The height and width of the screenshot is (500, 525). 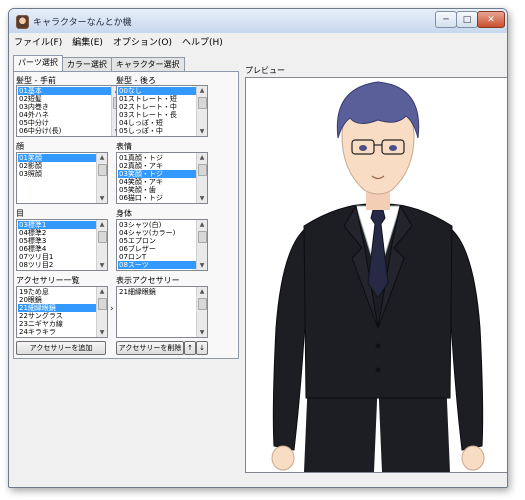 What do you see at coordinates (157, 225) in the screenshot?
I see `list-item: 03シャツ(白)` at bounding box center [157, 225].